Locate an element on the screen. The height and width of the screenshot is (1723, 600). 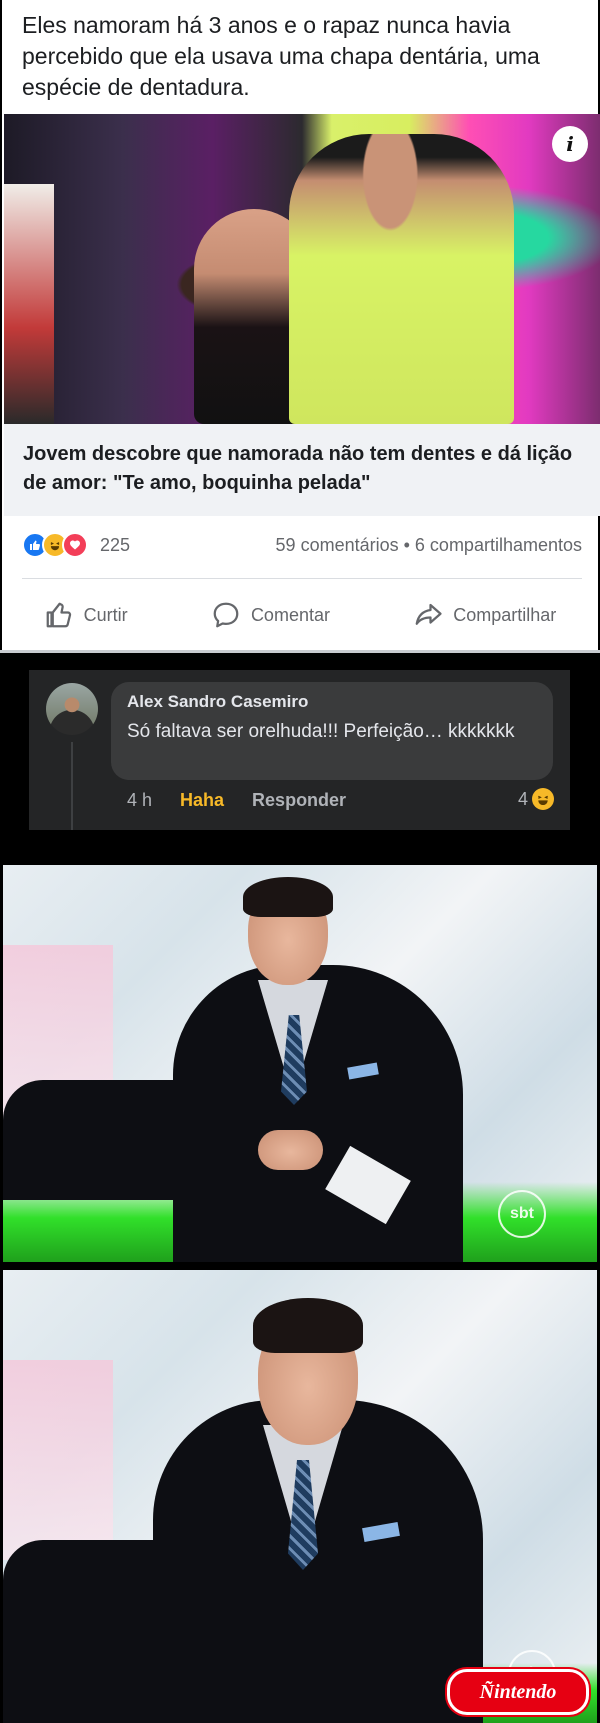
background-panel is located at coordinates (58, 1460).